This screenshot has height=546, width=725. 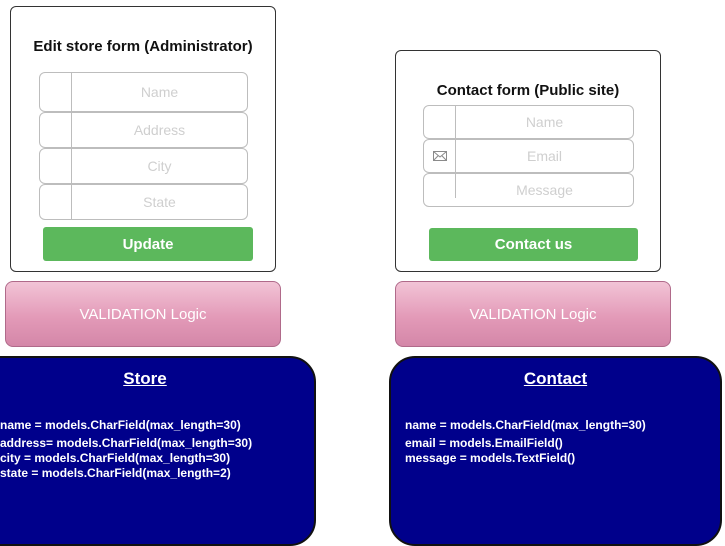 I want to click on store-model-field-name: name = models.CharField(max_length=30), so click(x=120, y=425).